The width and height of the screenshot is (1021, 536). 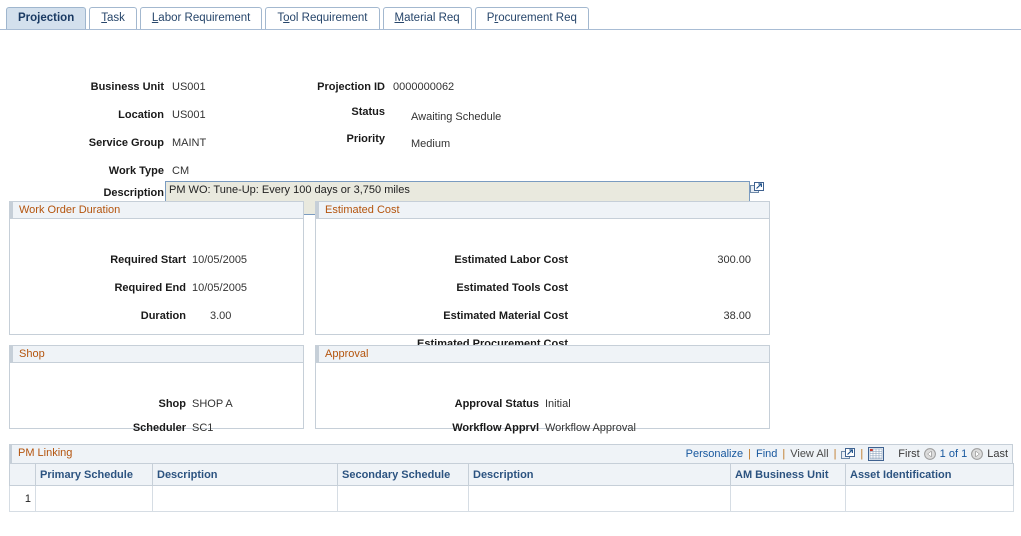 I want to click on projection-id-label: Projection ID, so click(x=351, y=87).